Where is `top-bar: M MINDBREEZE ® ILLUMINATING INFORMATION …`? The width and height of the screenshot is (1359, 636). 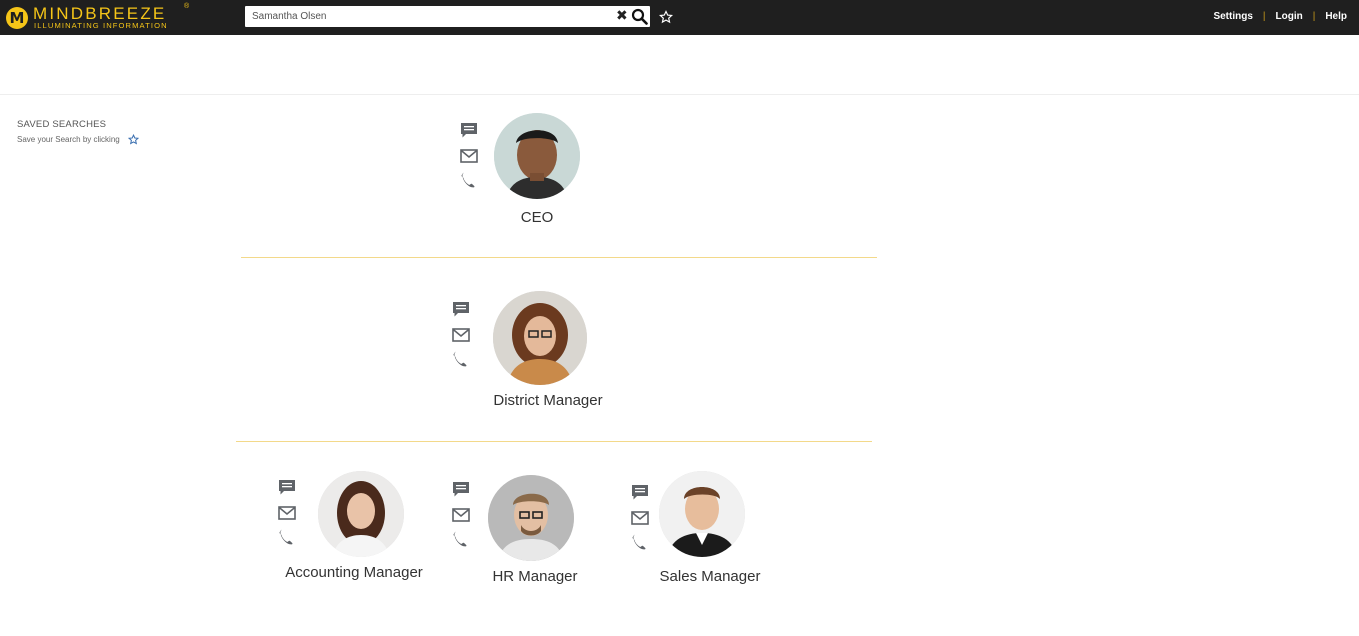 top-bar: M MINDBREEZE ® ILLUMINATING INFORMATION … is located at coordinates (679, 17).